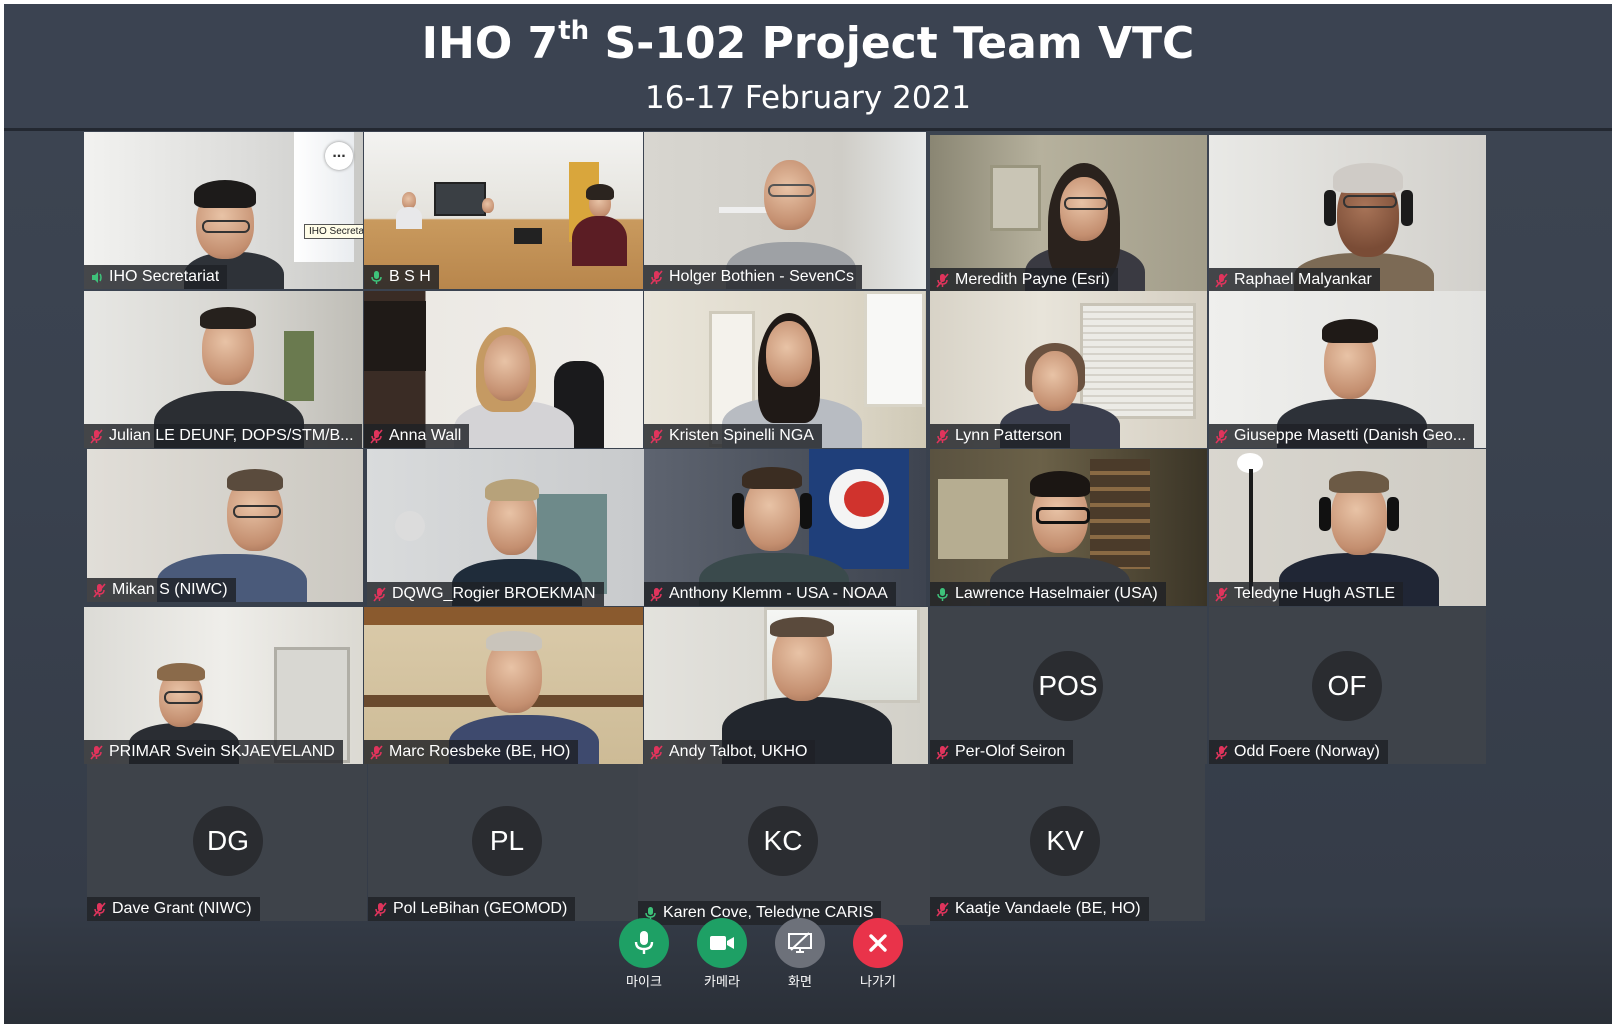 The height and width of the screenshot is (1024, 1616). What do you see at coordinates (785, 210) in the screenshot?
I see `participant-tile: Holger Bothien - SevenCs` at bounding box center [785, 210].